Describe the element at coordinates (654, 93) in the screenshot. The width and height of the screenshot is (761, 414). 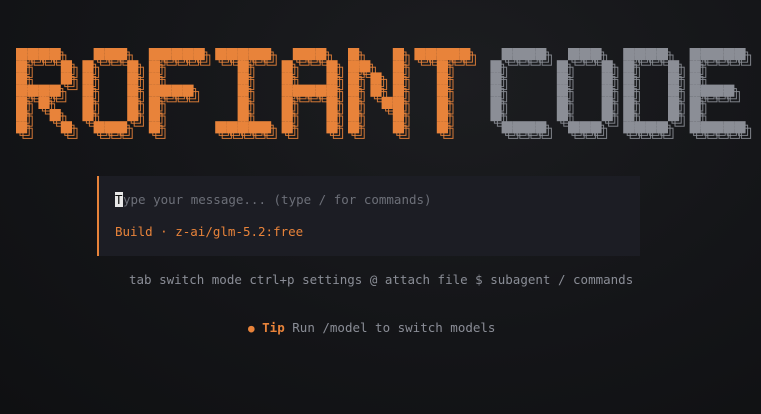
I see `logo-letter-d` at that location.